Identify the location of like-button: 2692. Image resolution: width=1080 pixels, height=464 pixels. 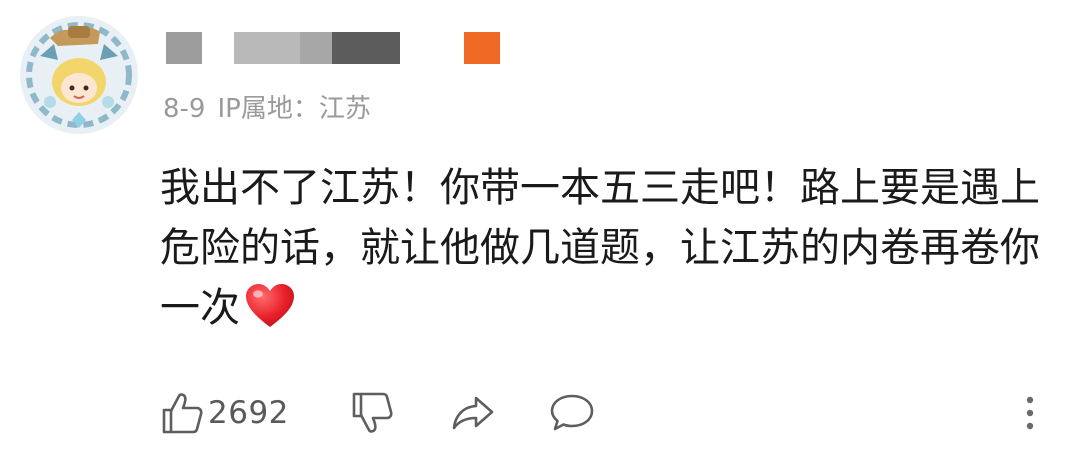
(224, 413).